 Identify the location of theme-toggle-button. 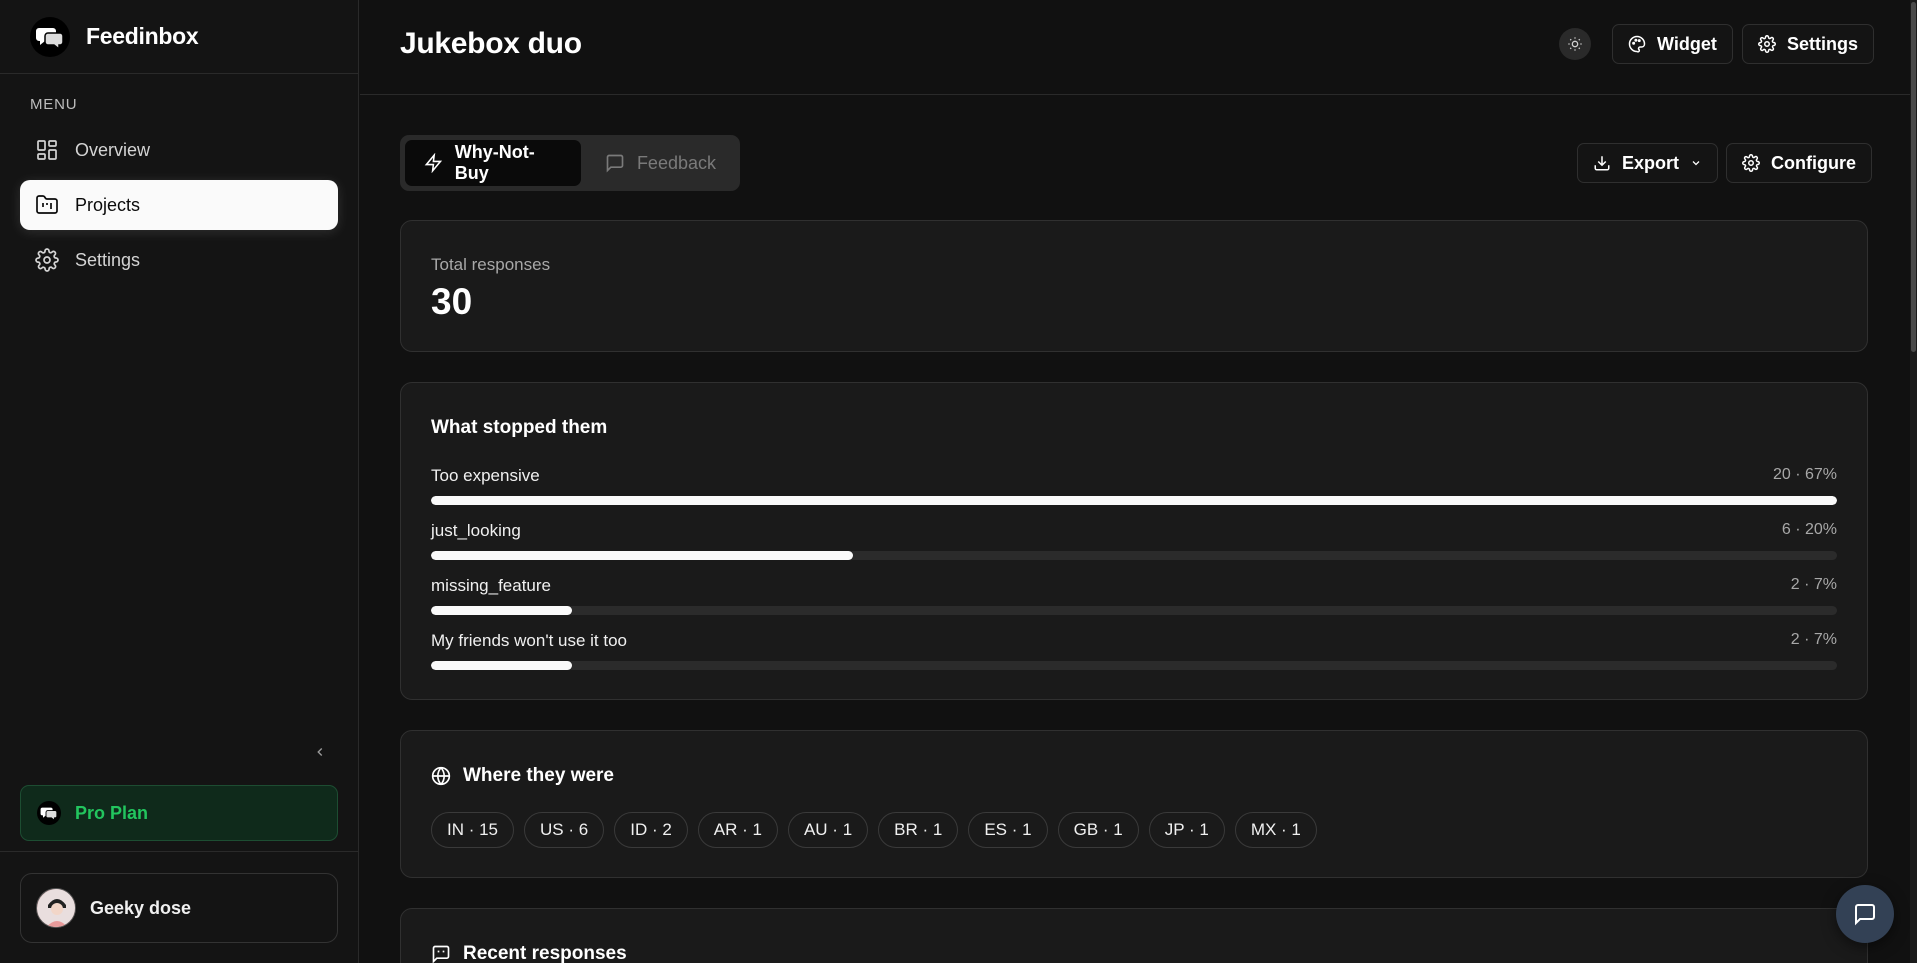
(1575, 44).